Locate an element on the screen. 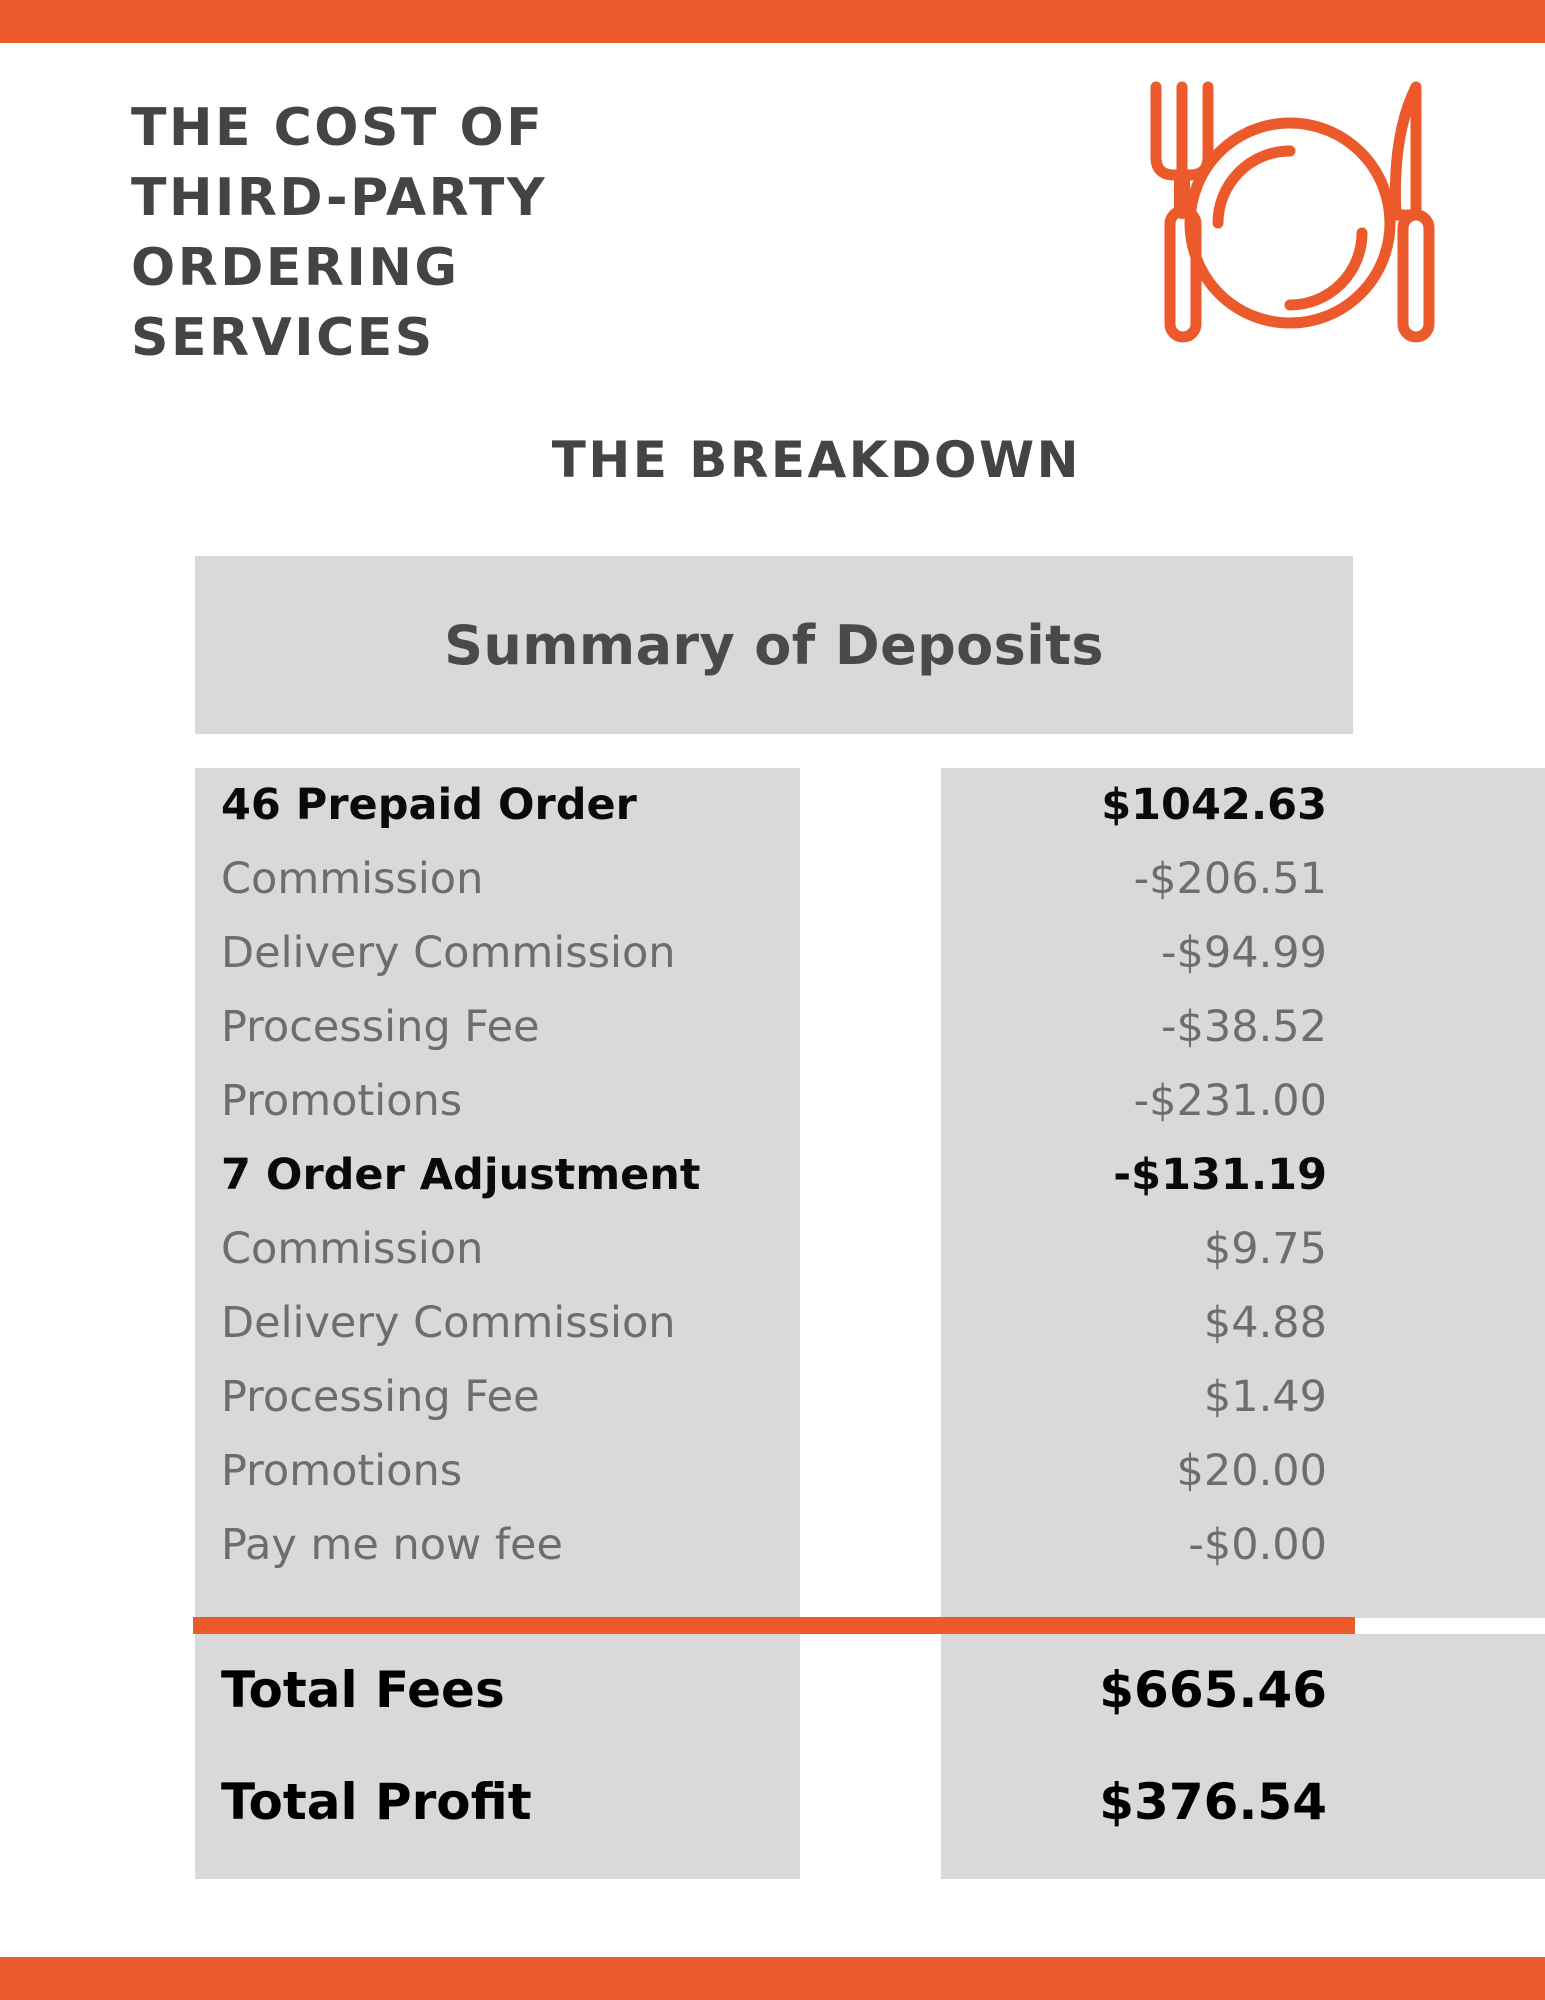 This screenshot has width=1545, height=2000. table-row: Commission -$206.51 is located at coordinates (774, 879).